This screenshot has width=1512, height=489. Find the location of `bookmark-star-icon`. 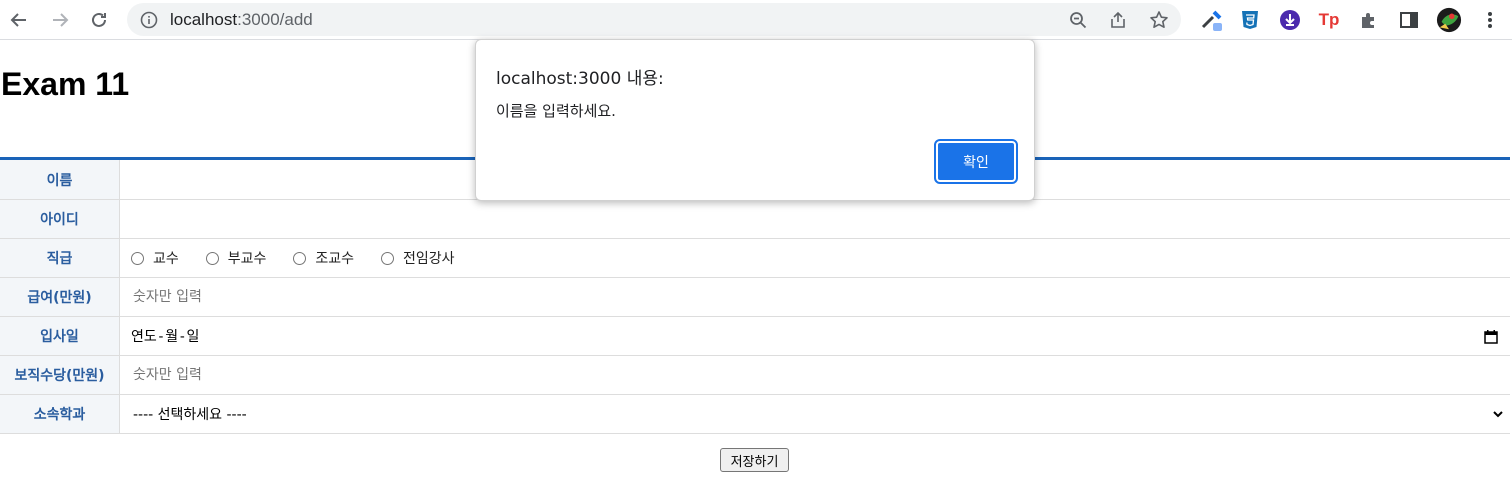

bookmark-star-icon is located at coordinates (1159, 20).